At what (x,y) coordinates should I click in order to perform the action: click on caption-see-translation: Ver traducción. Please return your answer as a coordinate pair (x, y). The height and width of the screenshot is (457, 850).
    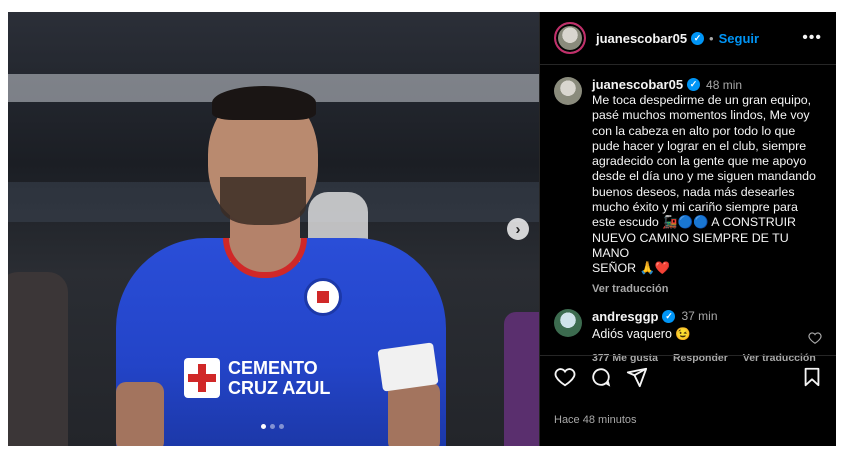
    Looking at the image, I should click on (707, 289).